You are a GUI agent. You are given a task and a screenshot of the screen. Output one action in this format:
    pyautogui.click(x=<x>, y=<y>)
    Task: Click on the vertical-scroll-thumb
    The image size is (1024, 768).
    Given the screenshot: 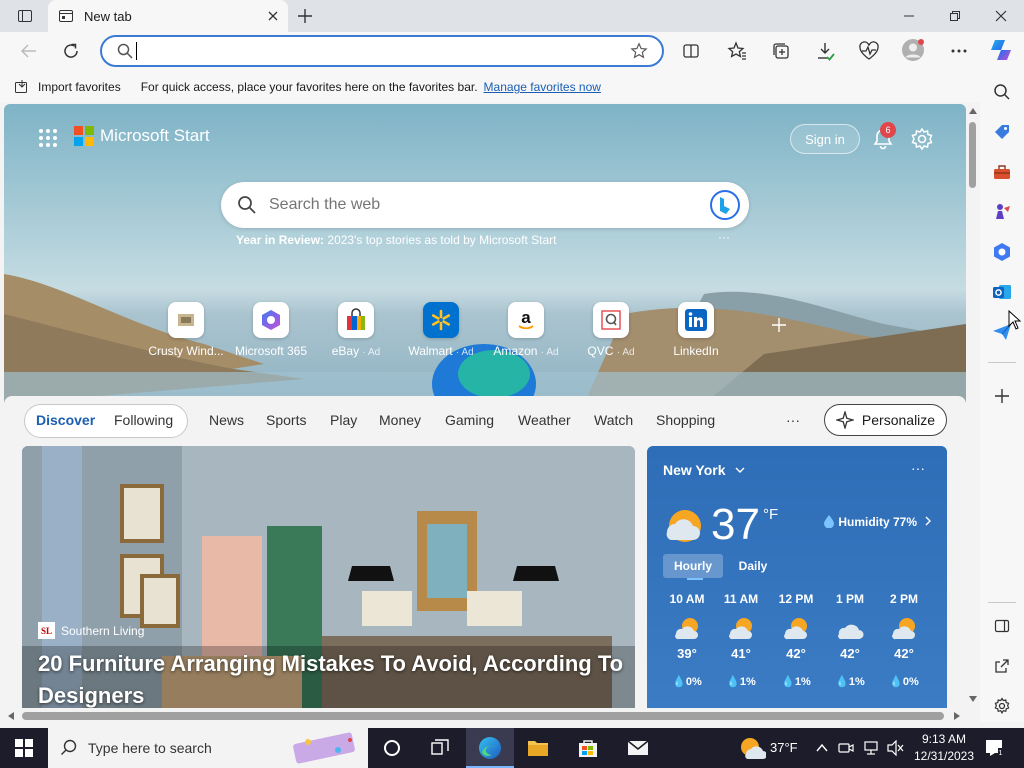 What is the action you would take?
    pyautogui.click(x=972, y=155)
    